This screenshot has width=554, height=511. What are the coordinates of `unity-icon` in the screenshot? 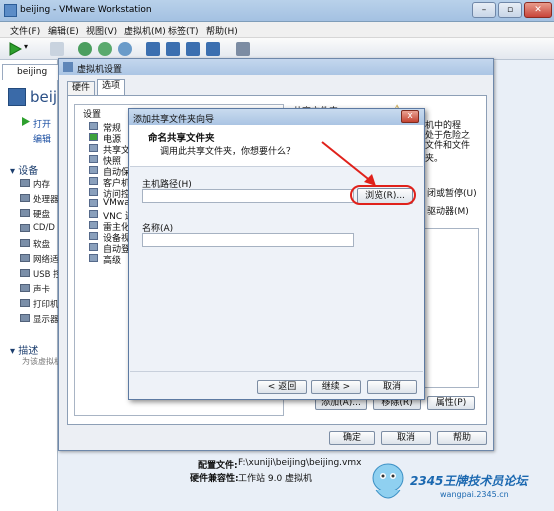 It's located at (93, 225).